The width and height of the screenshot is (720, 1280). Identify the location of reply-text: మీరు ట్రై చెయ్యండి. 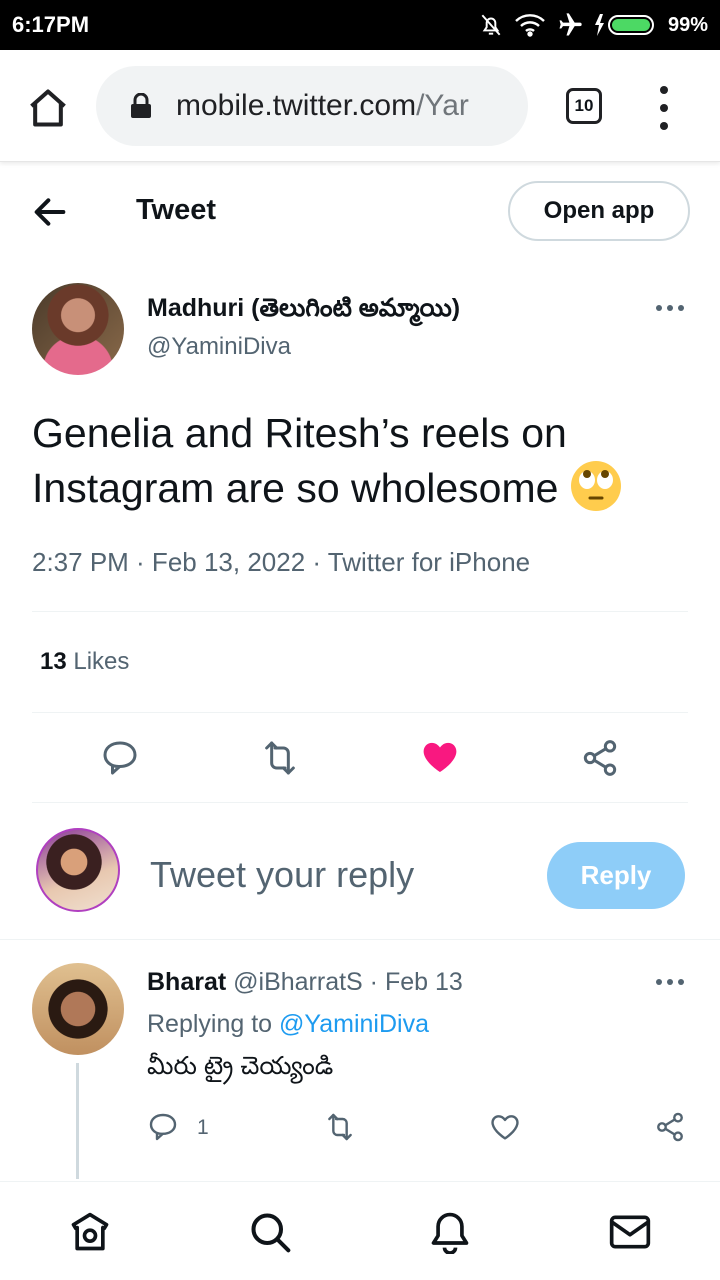
(240, 1066).